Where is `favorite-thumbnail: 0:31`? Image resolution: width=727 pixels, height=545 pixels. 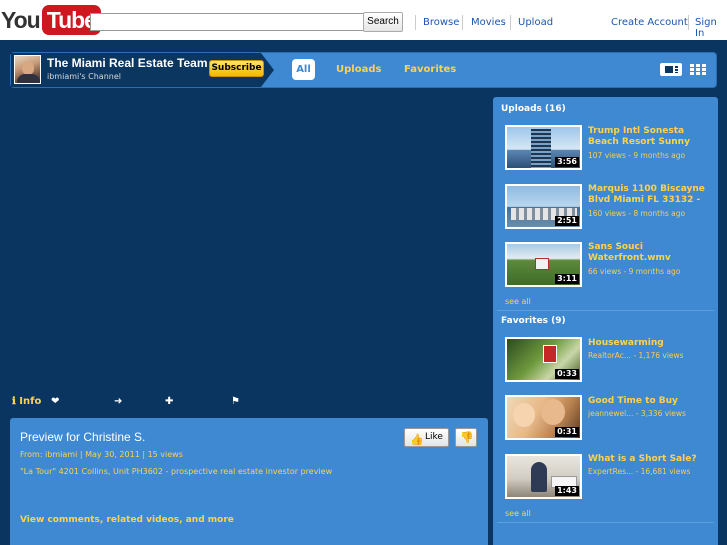 favorite-thumbnail: 0:31 is located at coordinates (543, 417).